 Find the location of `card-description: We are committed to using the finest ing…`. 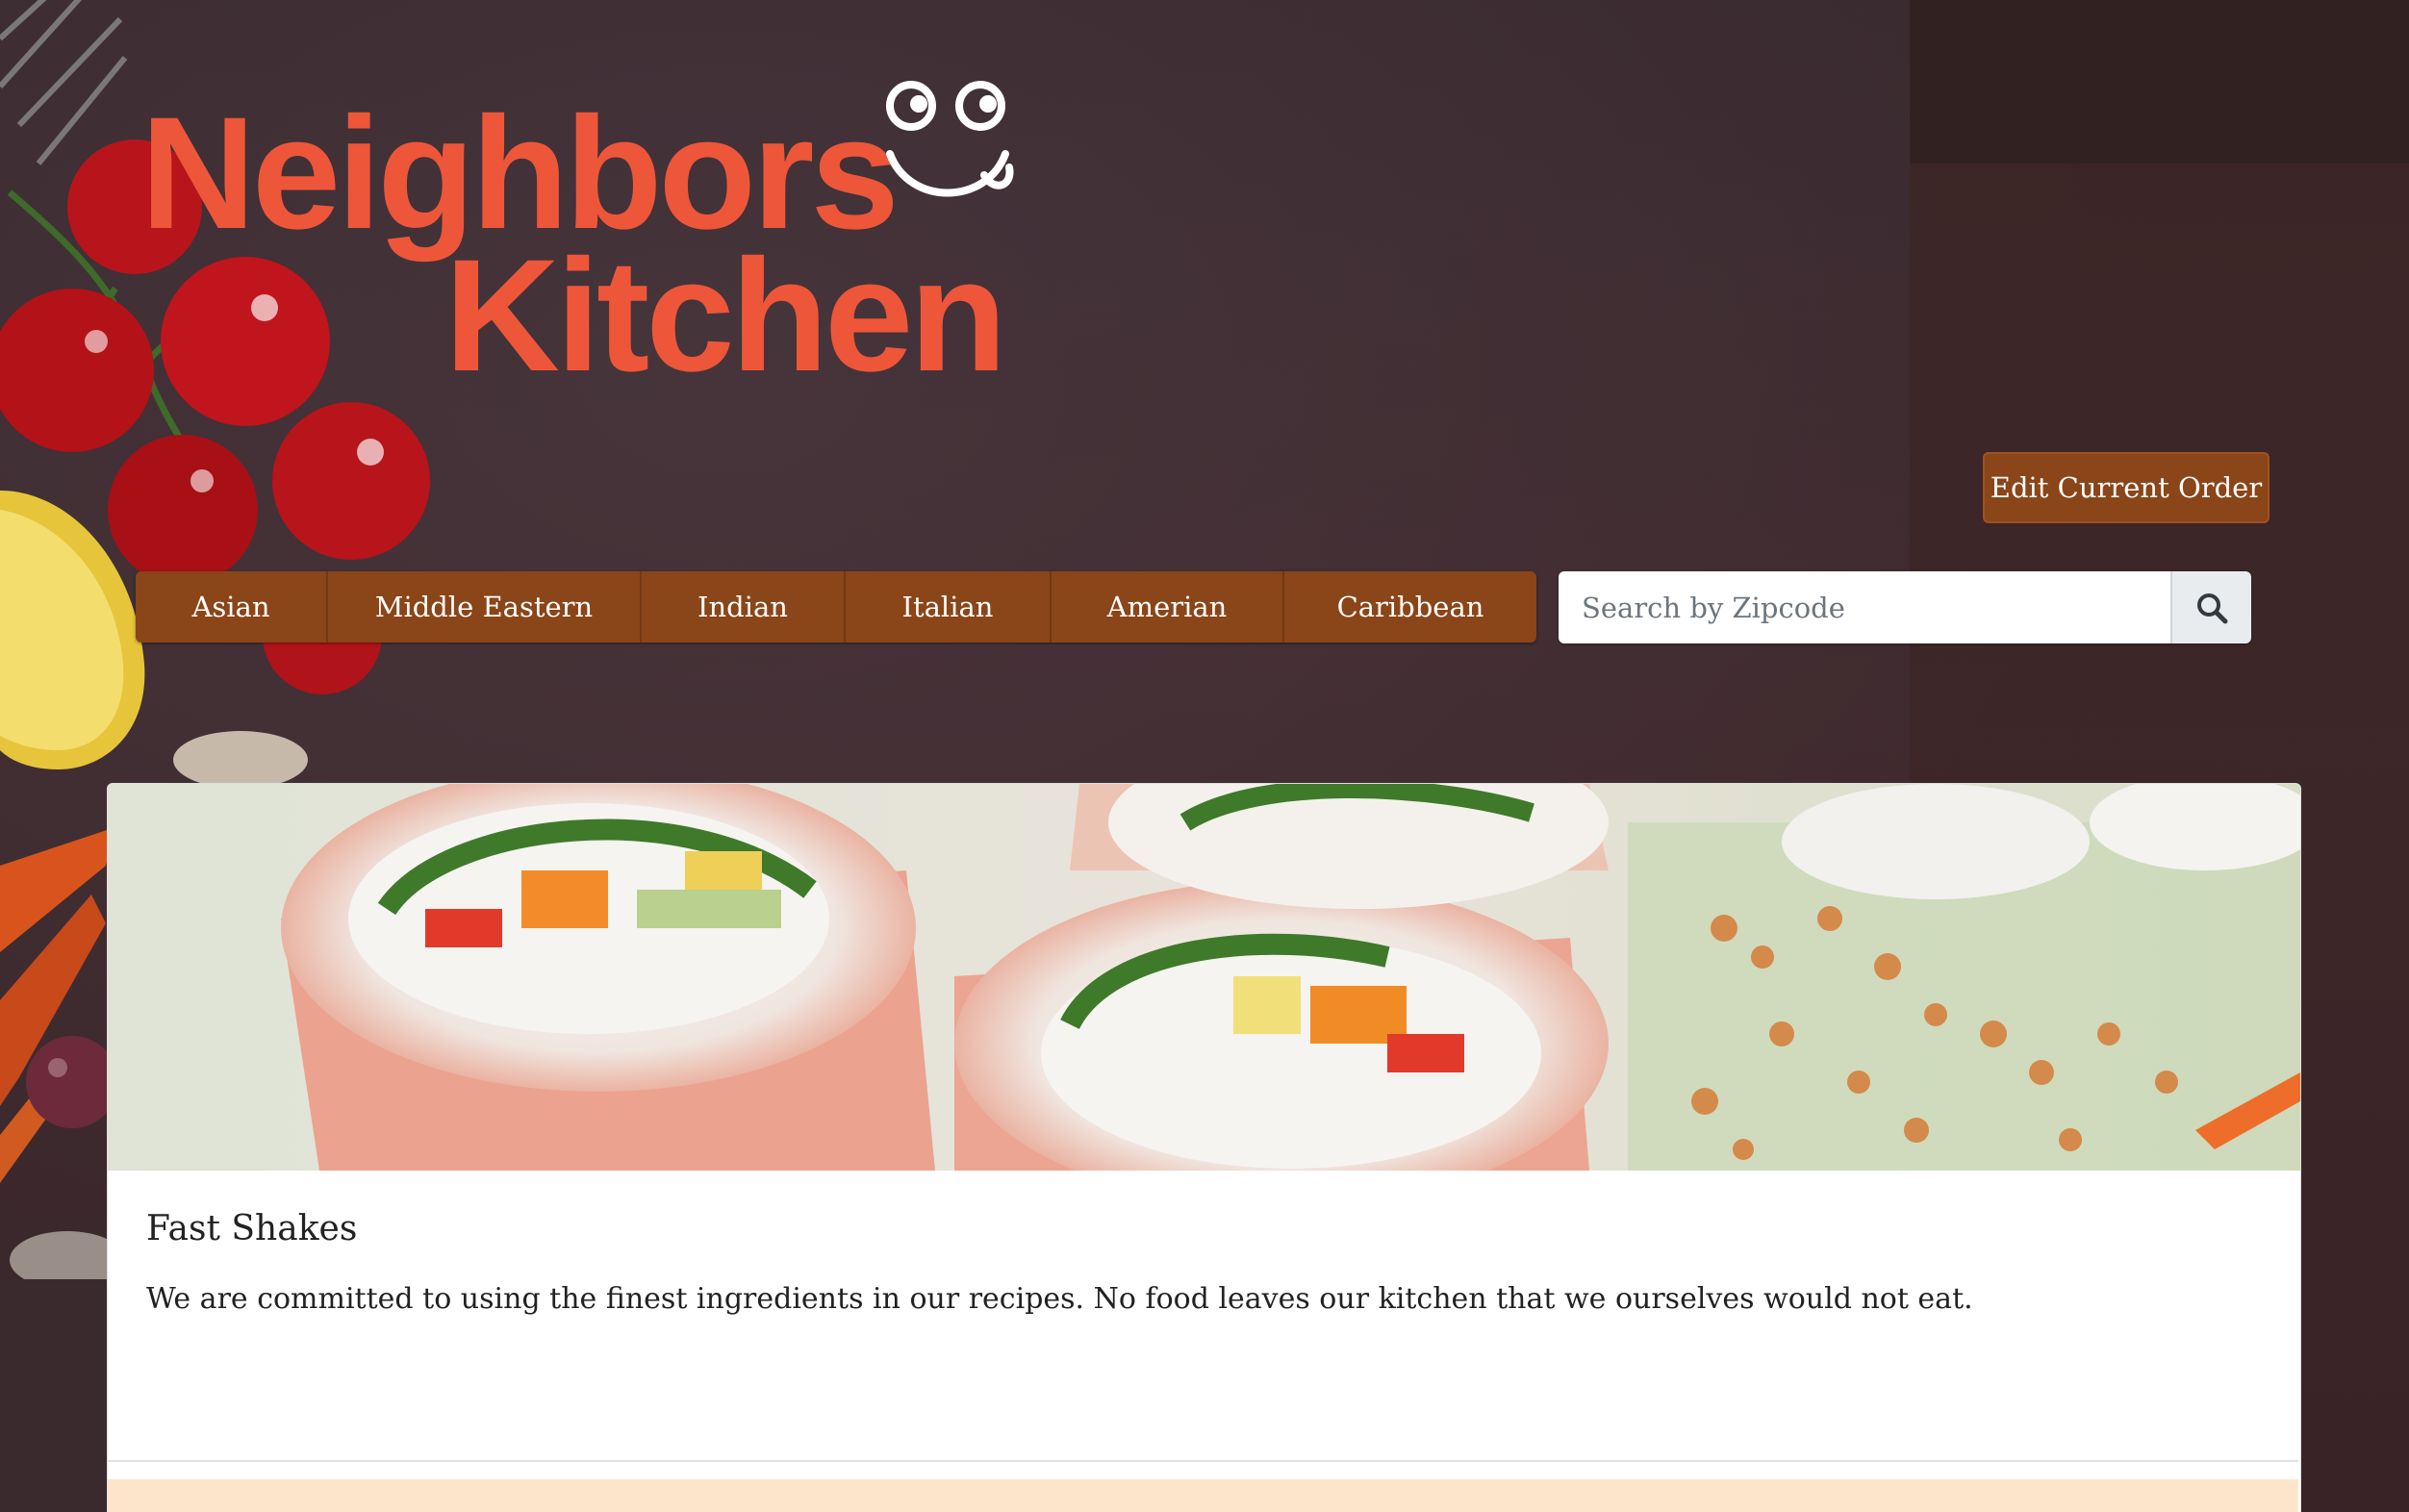

card-description: We are committed to using the finest ing… is located at coordinates (1059, 1299).